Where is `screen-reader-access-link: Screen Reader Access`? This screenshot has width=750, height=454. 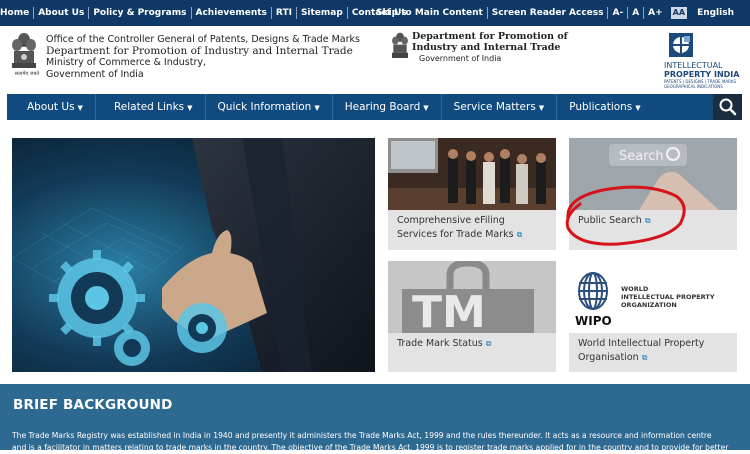
screen-reader-access-link: Screen Reader Access is located at coordinates (548, 13).